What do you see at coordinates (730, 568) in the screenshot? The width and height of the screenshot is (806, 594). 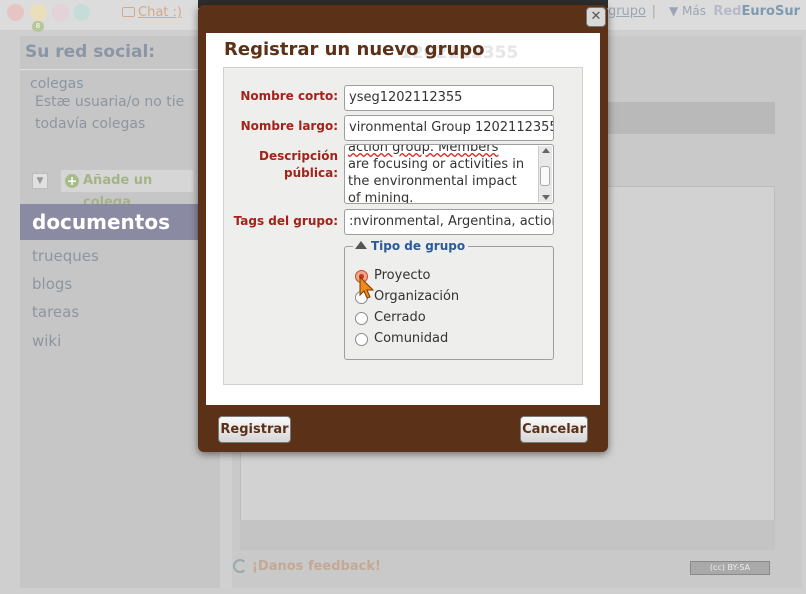 I see `license-badge: (cc) BY-SA` at bounding box center [730, 568].